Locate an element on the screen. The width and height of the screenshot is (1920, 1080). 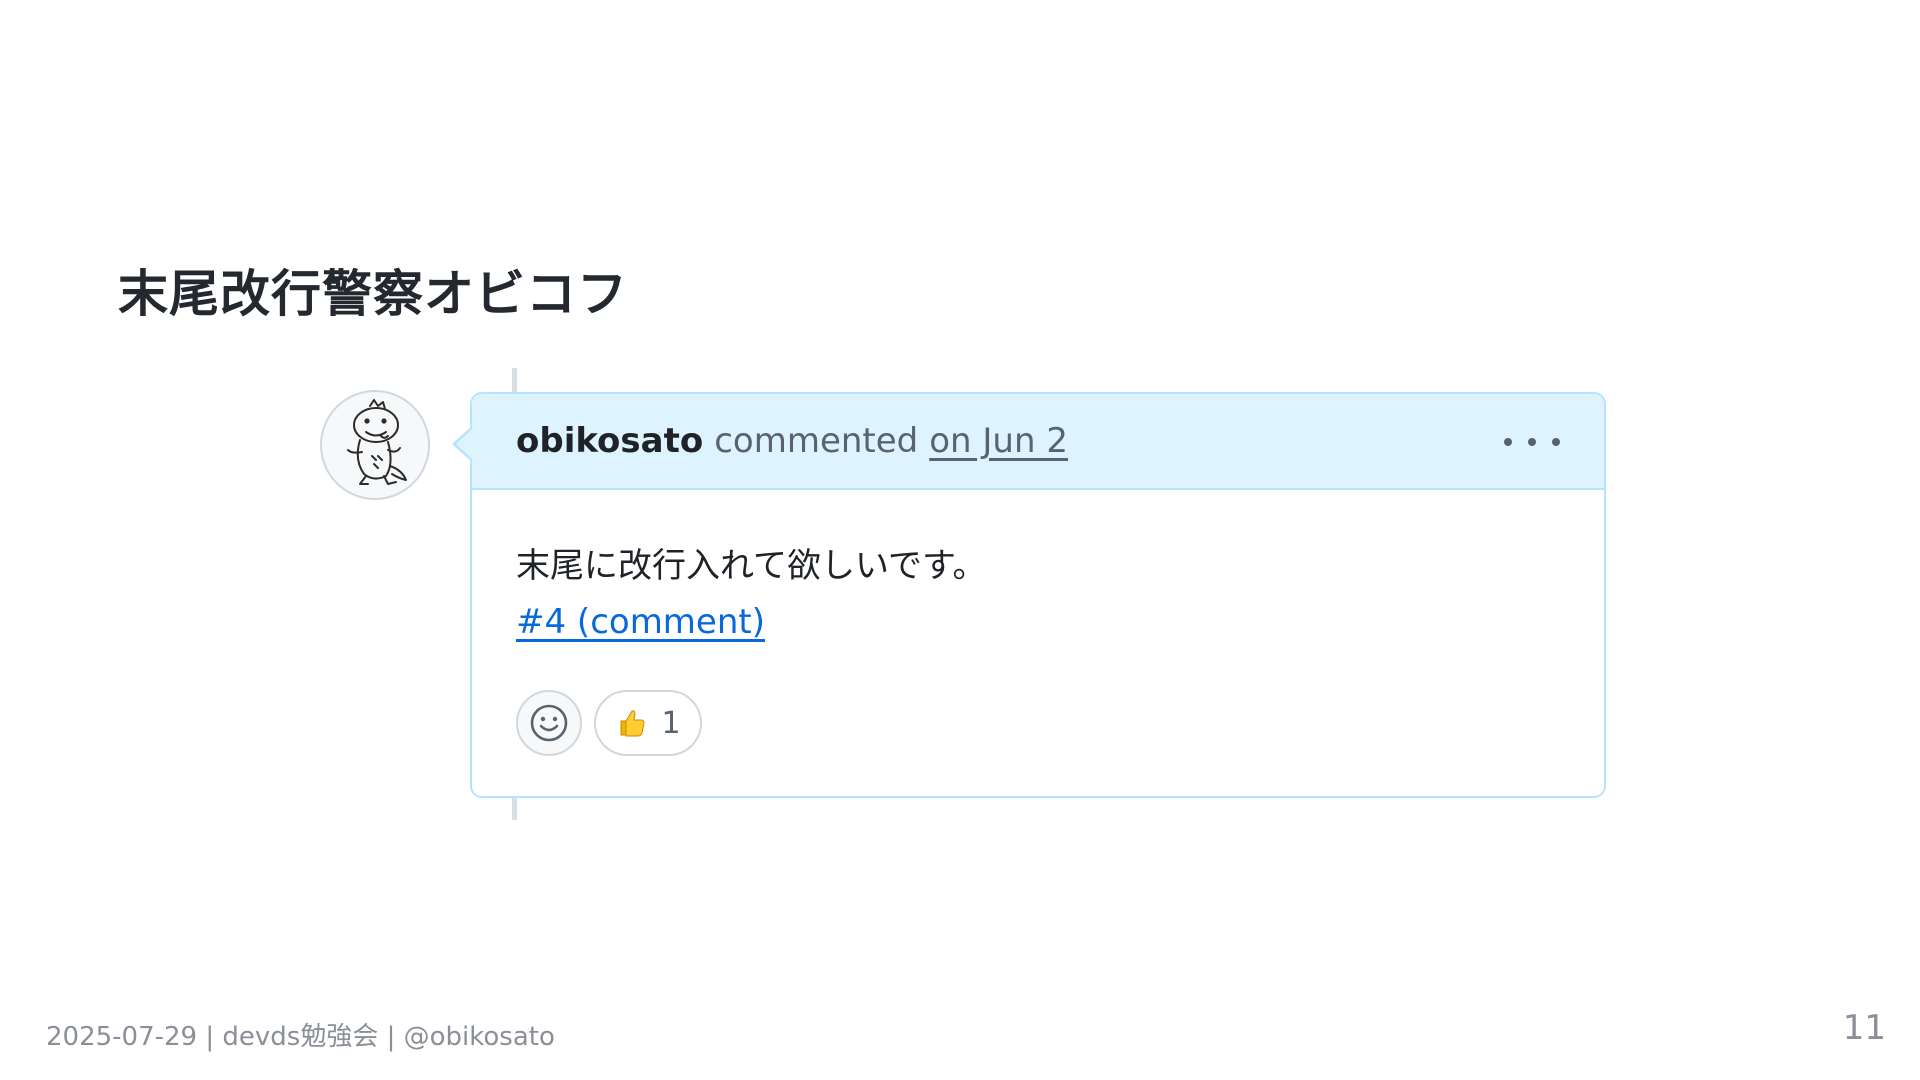
page-number: 11 is located at coordinates (1864, 1028).